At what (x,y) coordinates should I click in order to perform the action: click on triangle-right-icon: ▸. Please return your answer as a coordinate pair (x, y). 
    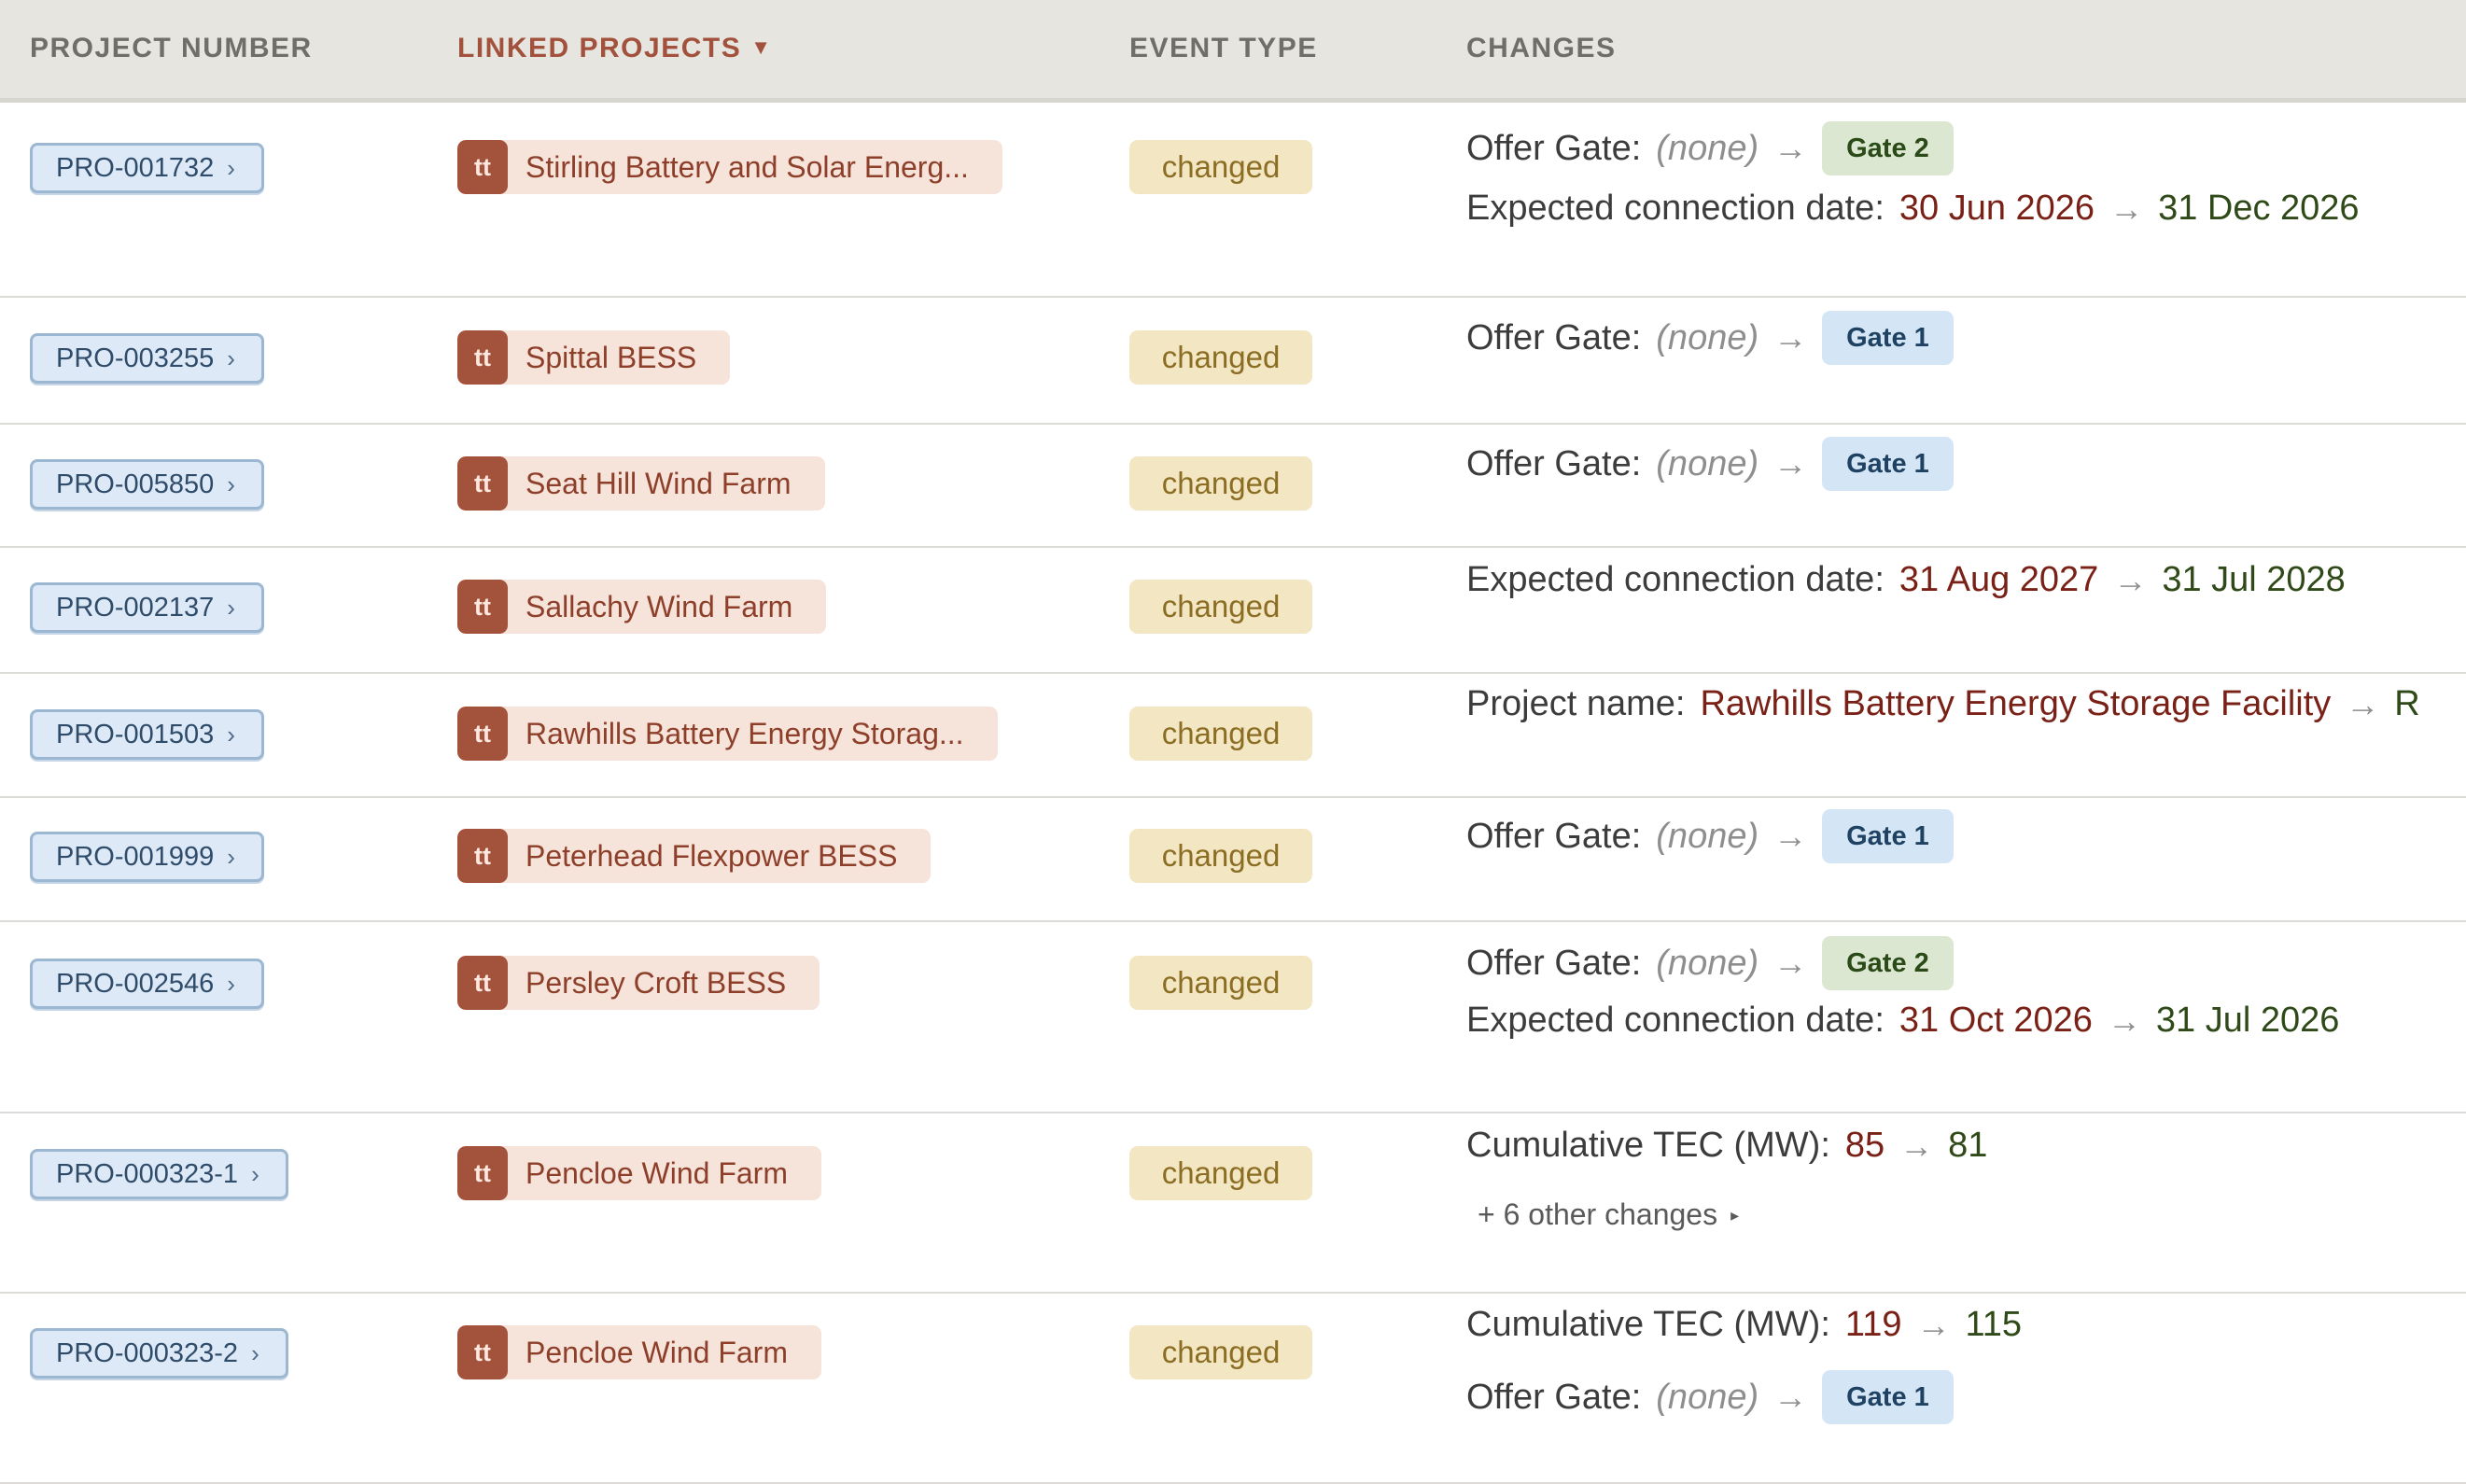
    Looking at the image, I should click on (1735, 1215).